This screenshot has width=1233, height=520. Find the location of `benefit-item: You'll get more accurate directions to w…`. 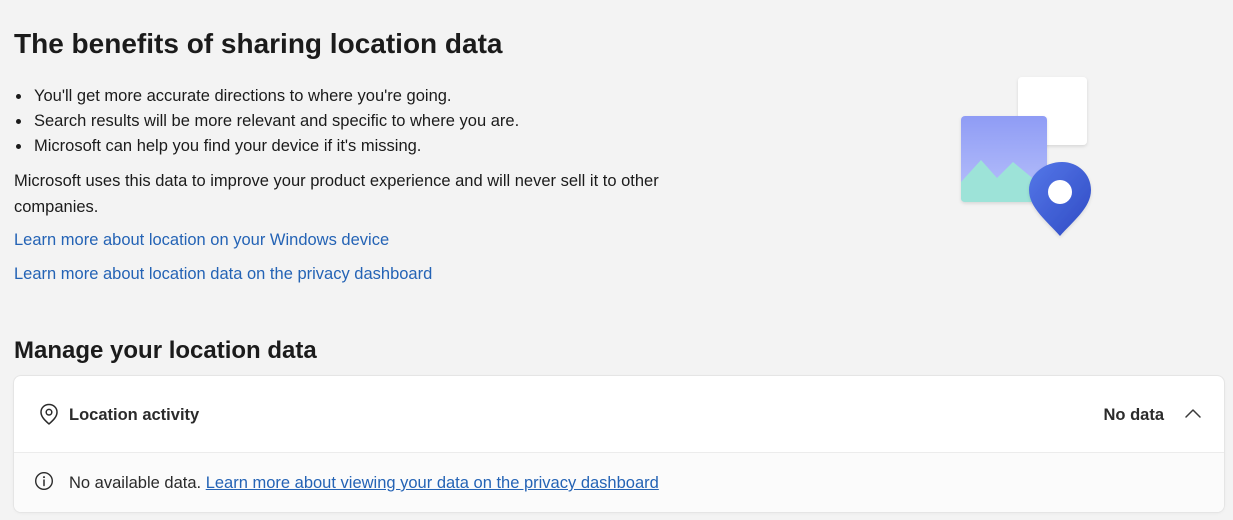

benefit-item: You'll get more accurate directions to w… is located at coordinates (266, 96).